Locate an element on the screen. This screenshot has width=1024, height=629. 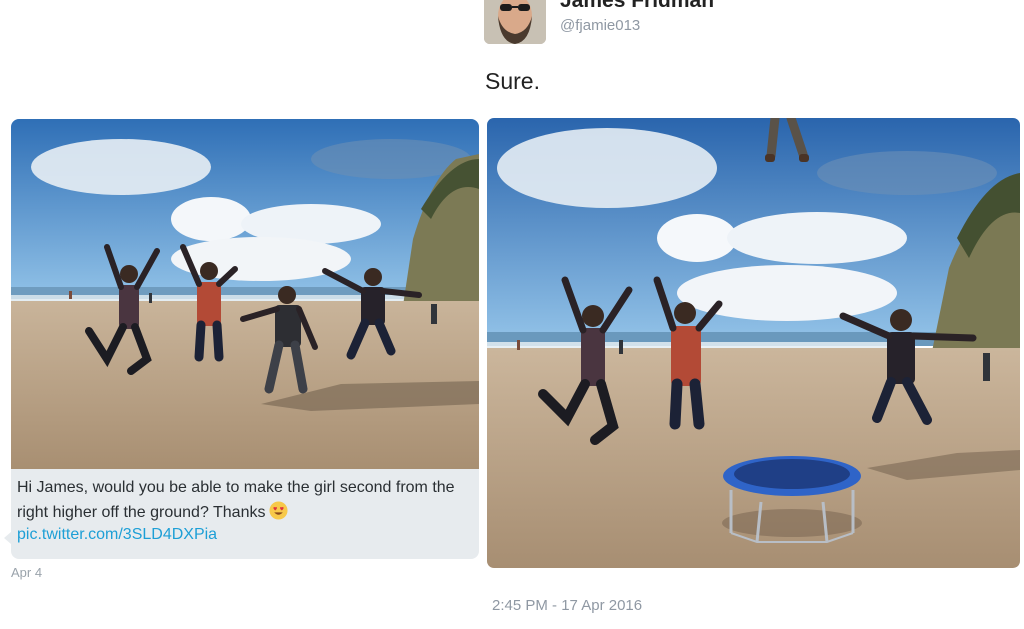
bubble-tail is located at coordinates (7, 538).